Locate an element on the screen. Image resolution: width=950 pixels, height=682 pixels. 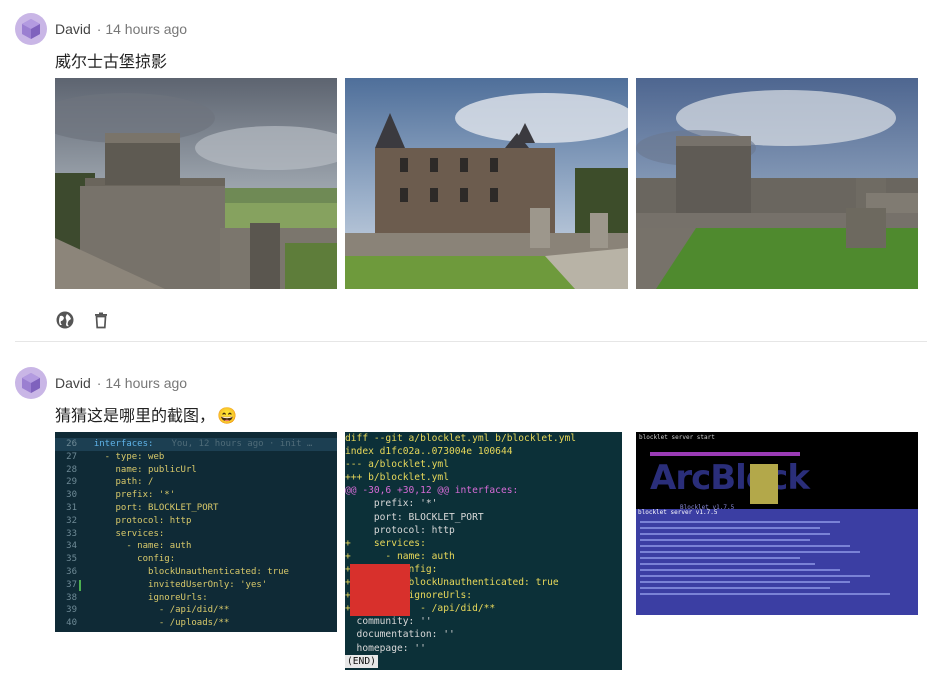
line-number: 34 is located at coordinates (71, 546).